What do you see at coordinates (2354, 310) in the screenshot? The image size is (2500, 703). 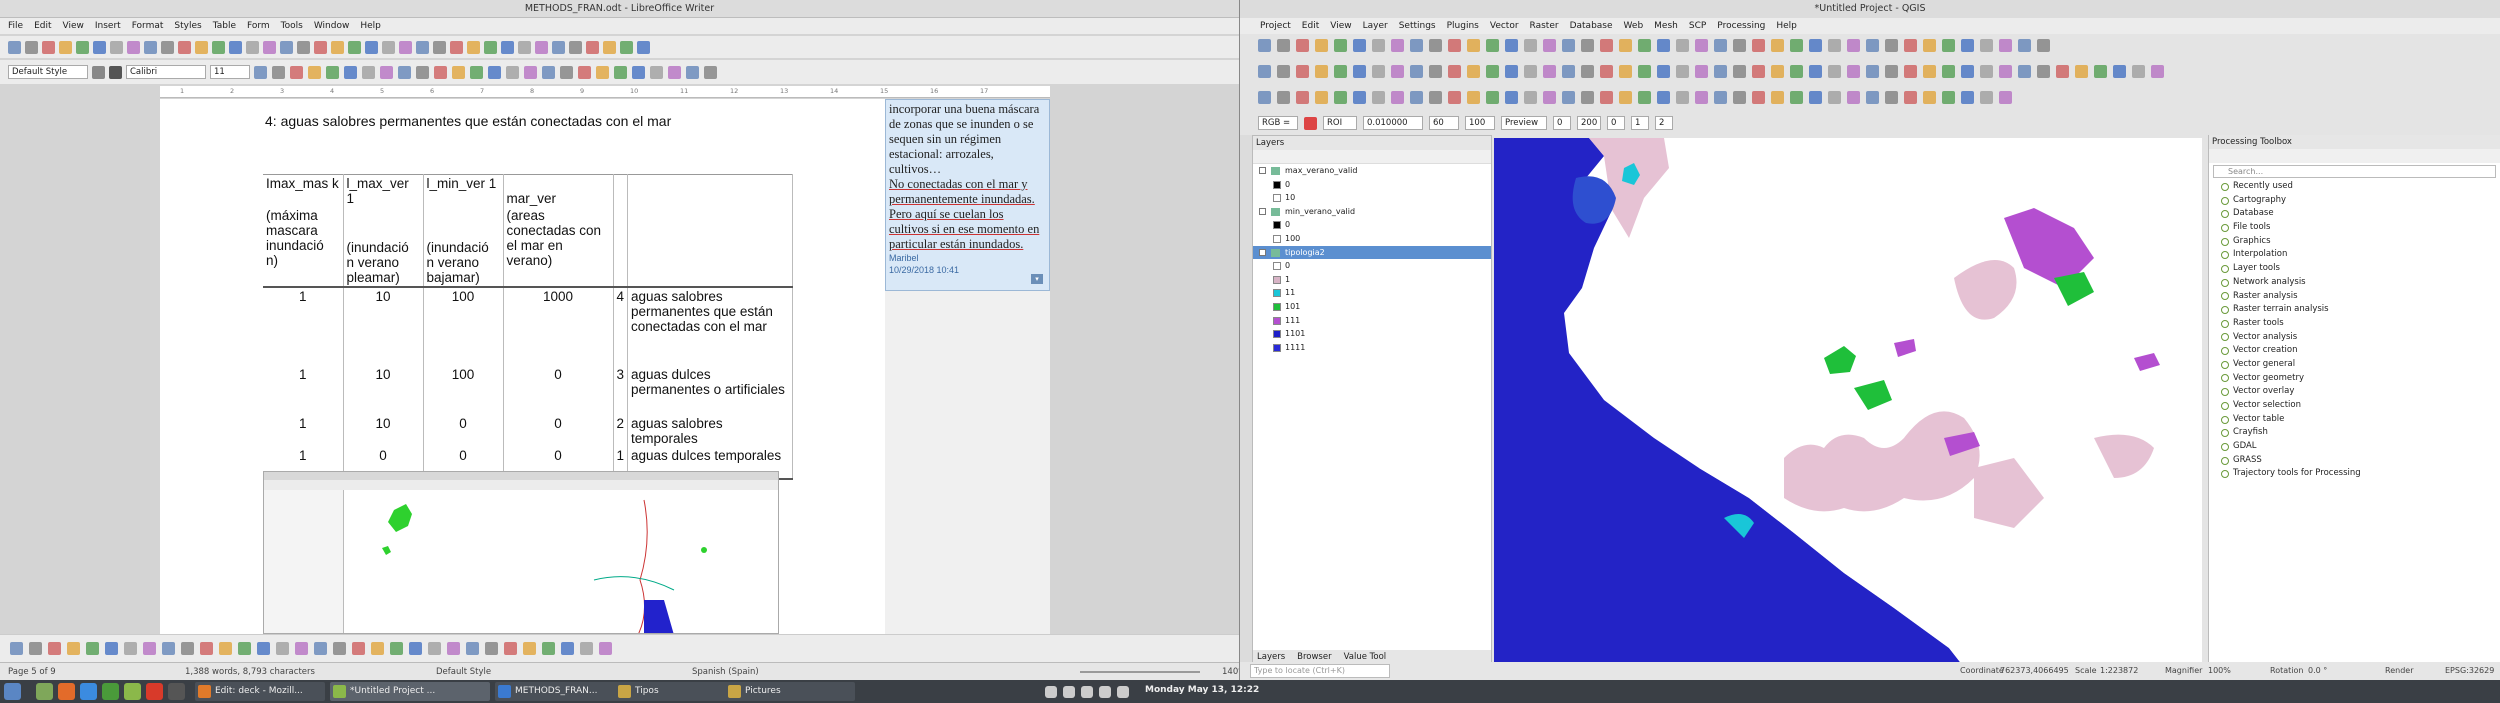 I see `processing-item: Raster terrain analysis` at bounding box center [2354, 310].